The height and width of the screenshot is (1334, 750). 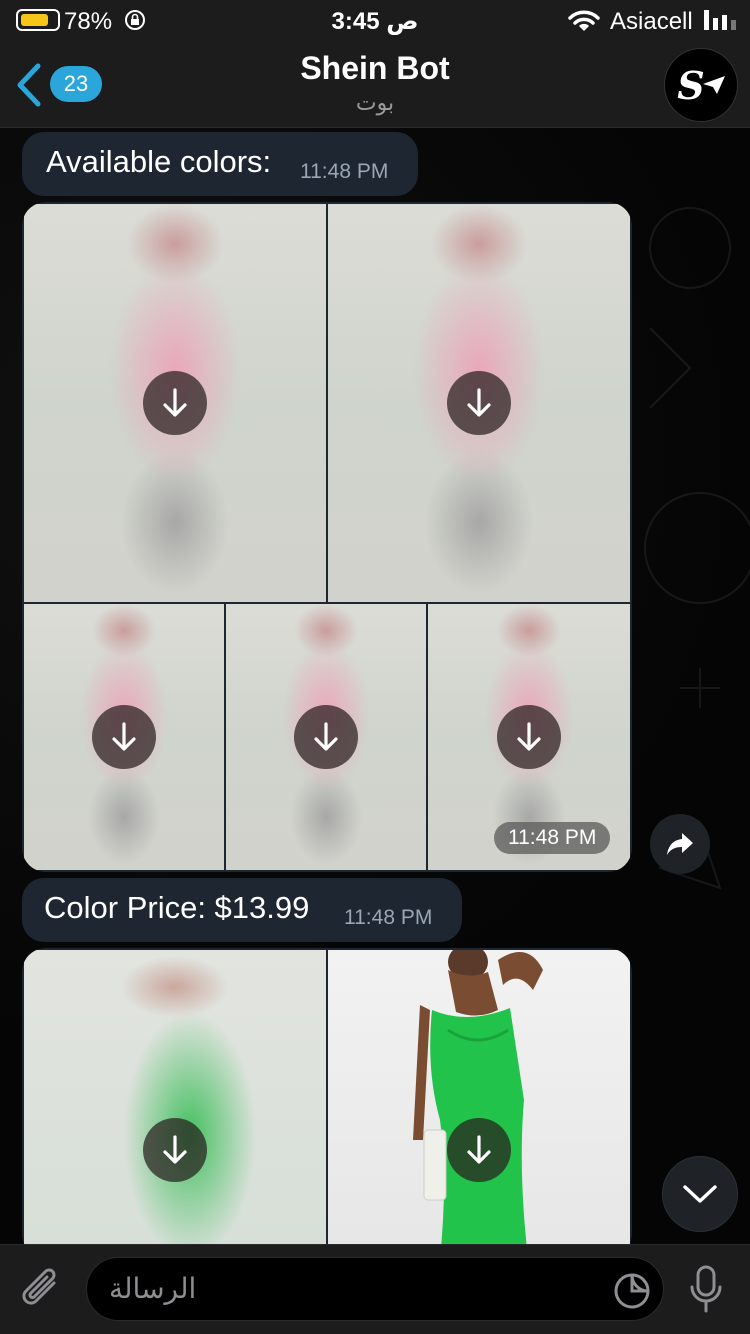 What do you see at coordinates (42, 1289) in the screenshot?
I see `paperclip-icon` at bounding box center [42, 1289].